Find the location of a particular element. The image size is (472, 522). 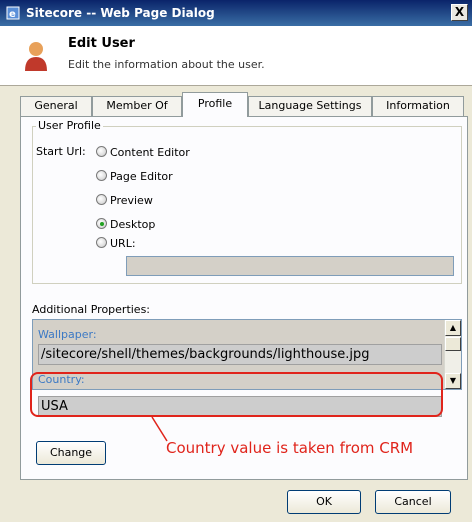

change-button: Change is located at coordinates (71, 453).